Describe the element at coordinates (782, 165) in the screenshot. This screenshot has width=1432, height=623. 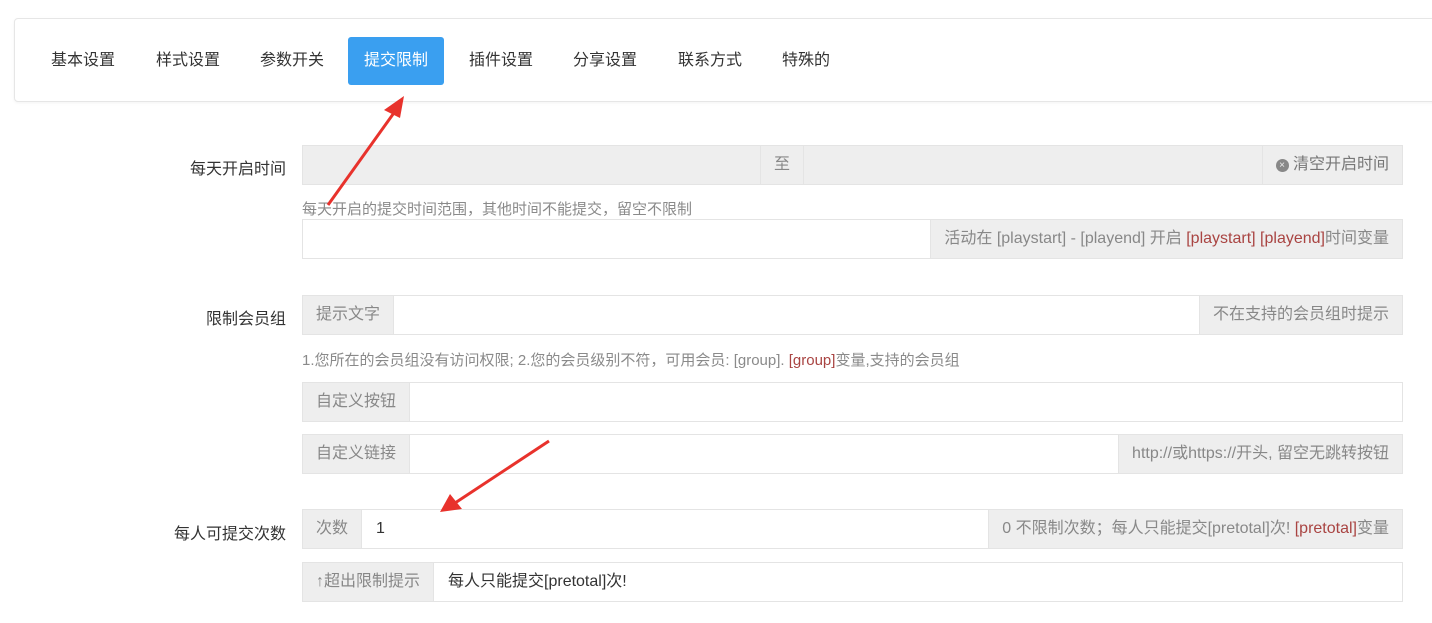
I see `range-separator: 至` at that location.